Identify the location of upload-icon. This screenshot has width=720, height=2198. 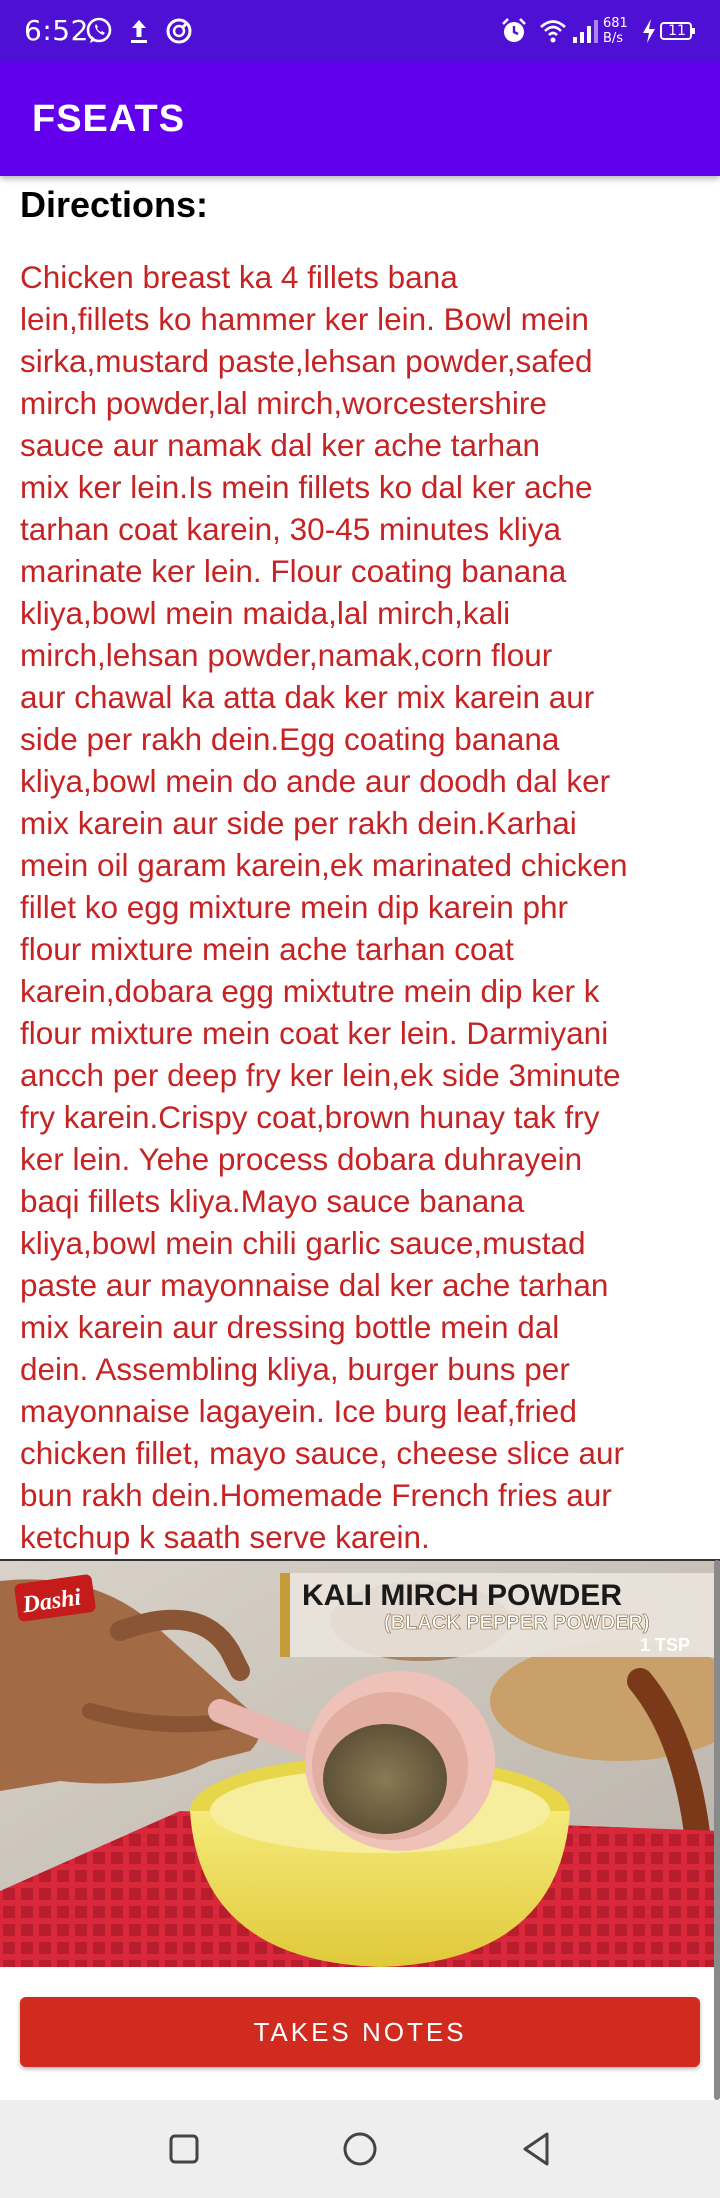
(139, 31).